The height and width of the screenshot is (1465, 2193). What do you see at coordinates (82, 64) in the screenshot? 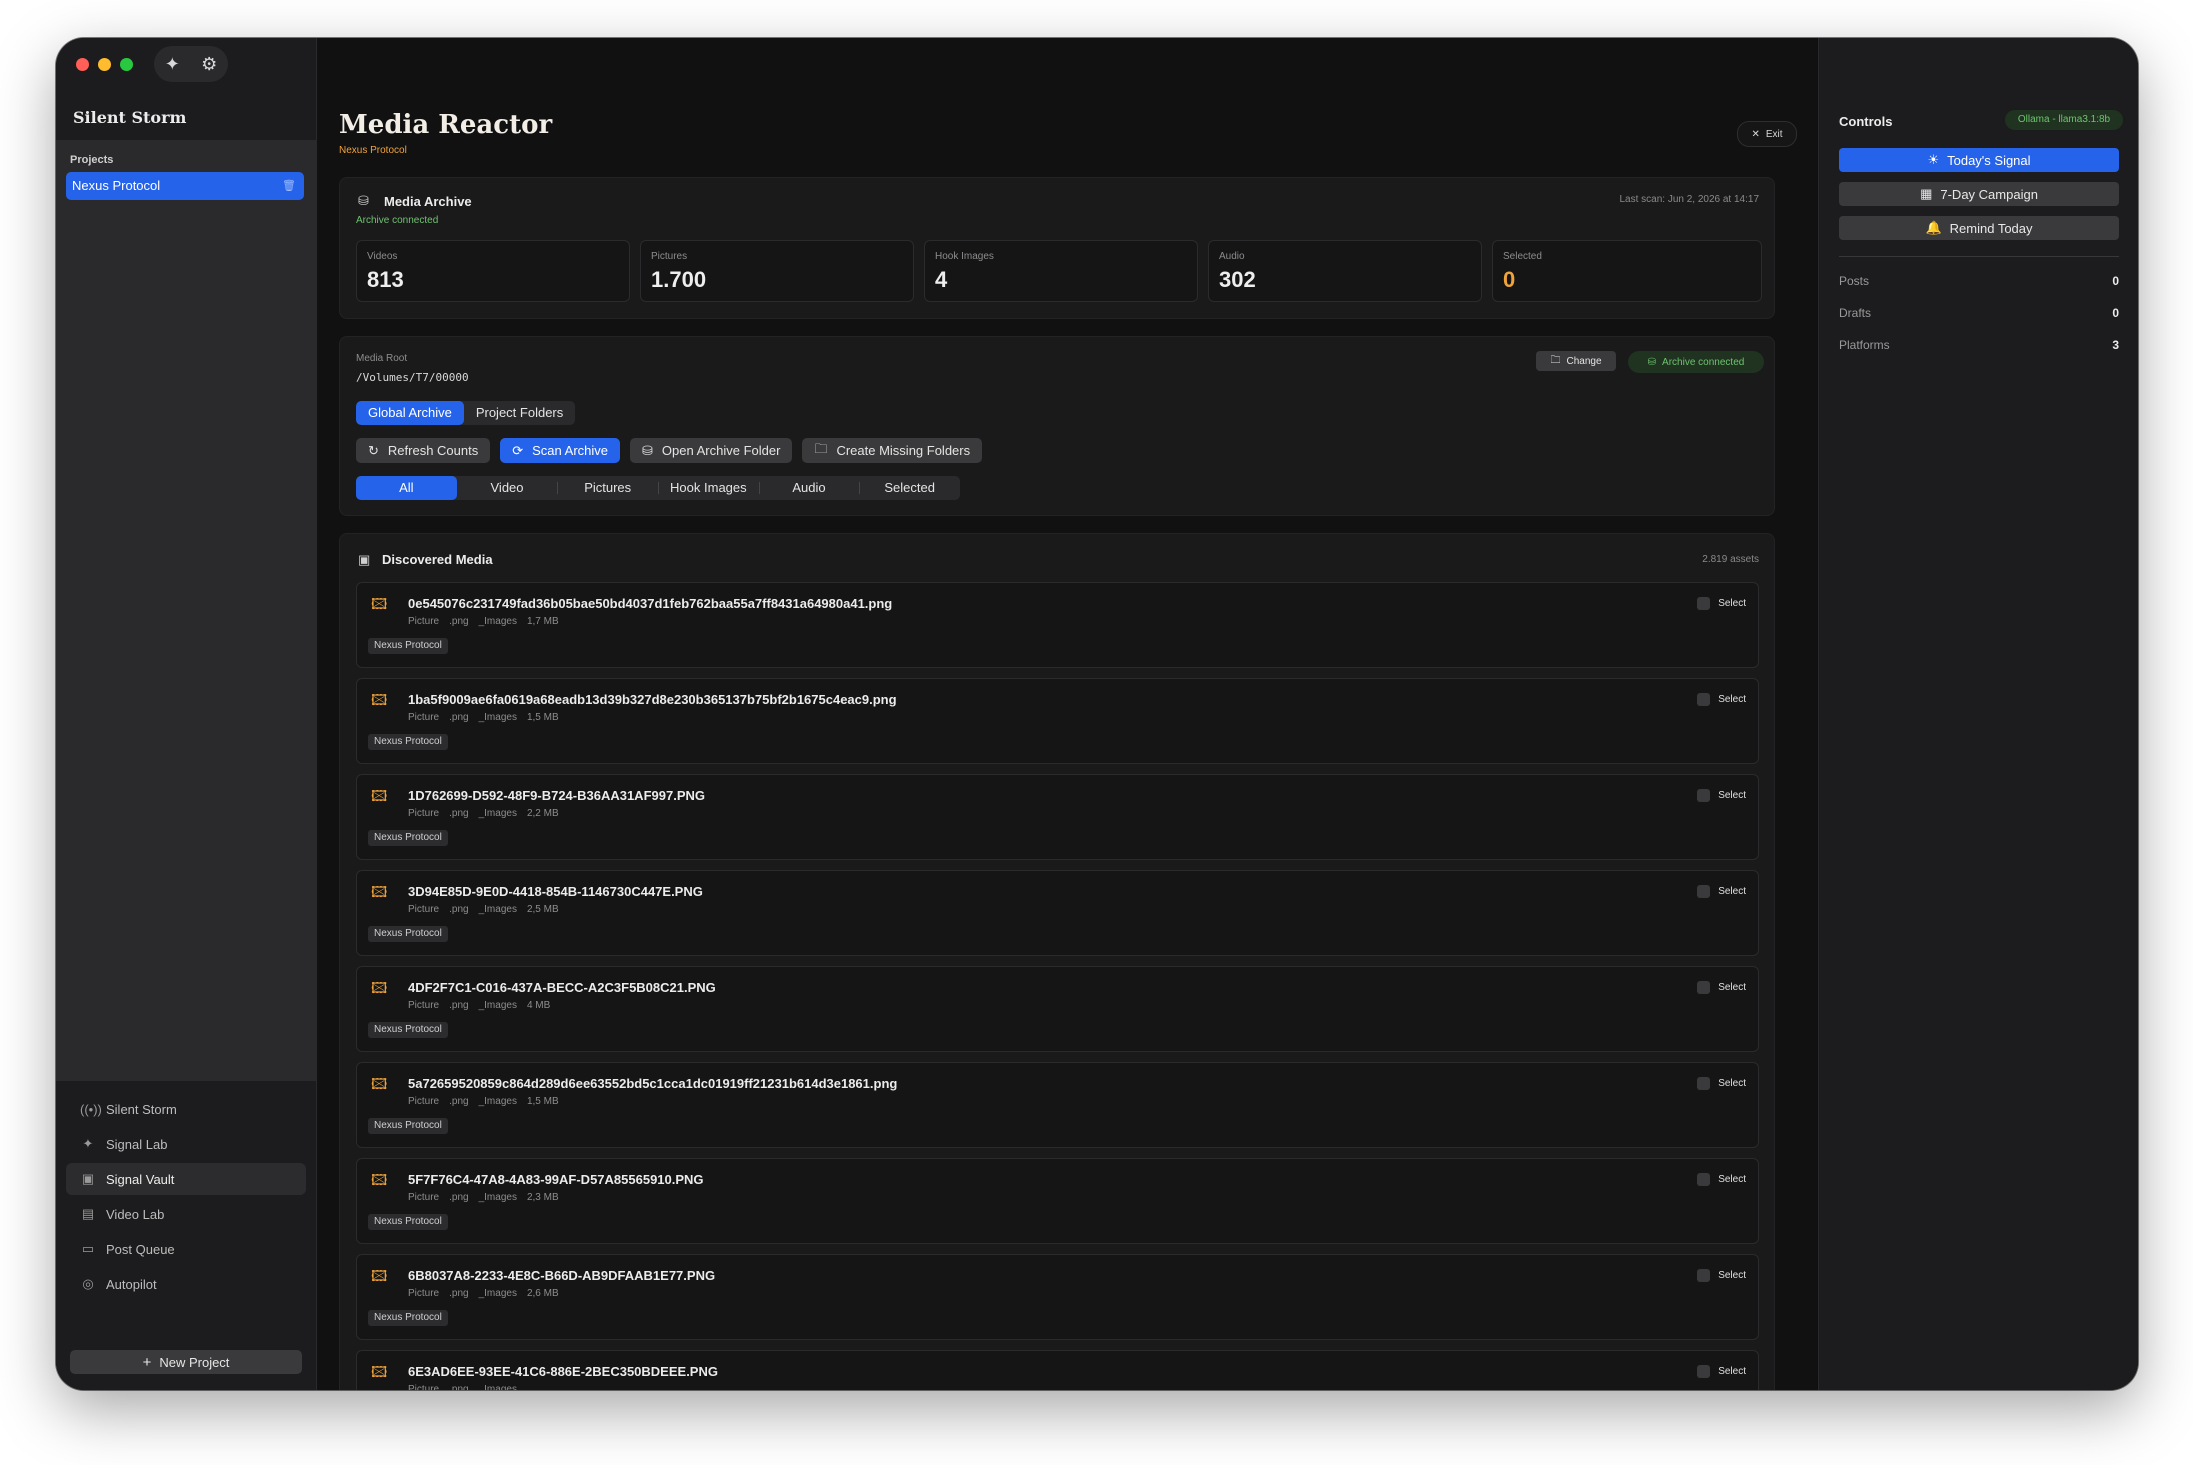
I see `close-window-button` at bounding box center [82, 64].